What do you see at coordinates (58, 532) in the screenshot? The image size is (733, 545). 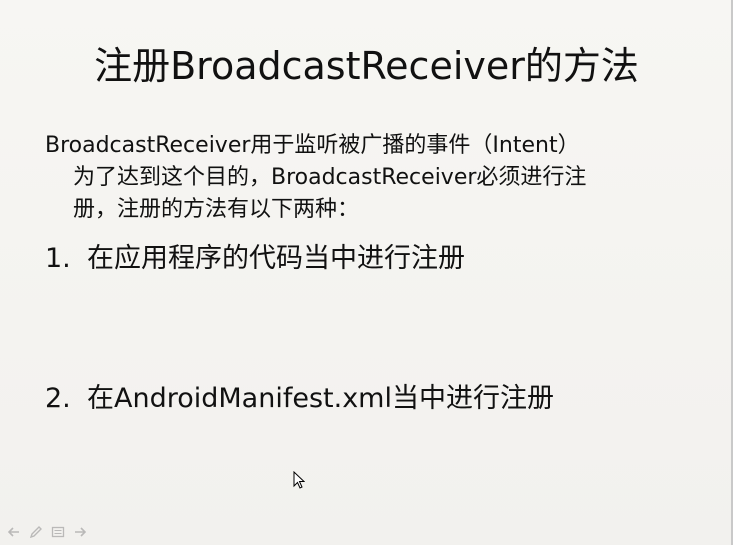 I see `slides-menu-icon` at bounding box center [58, 532].